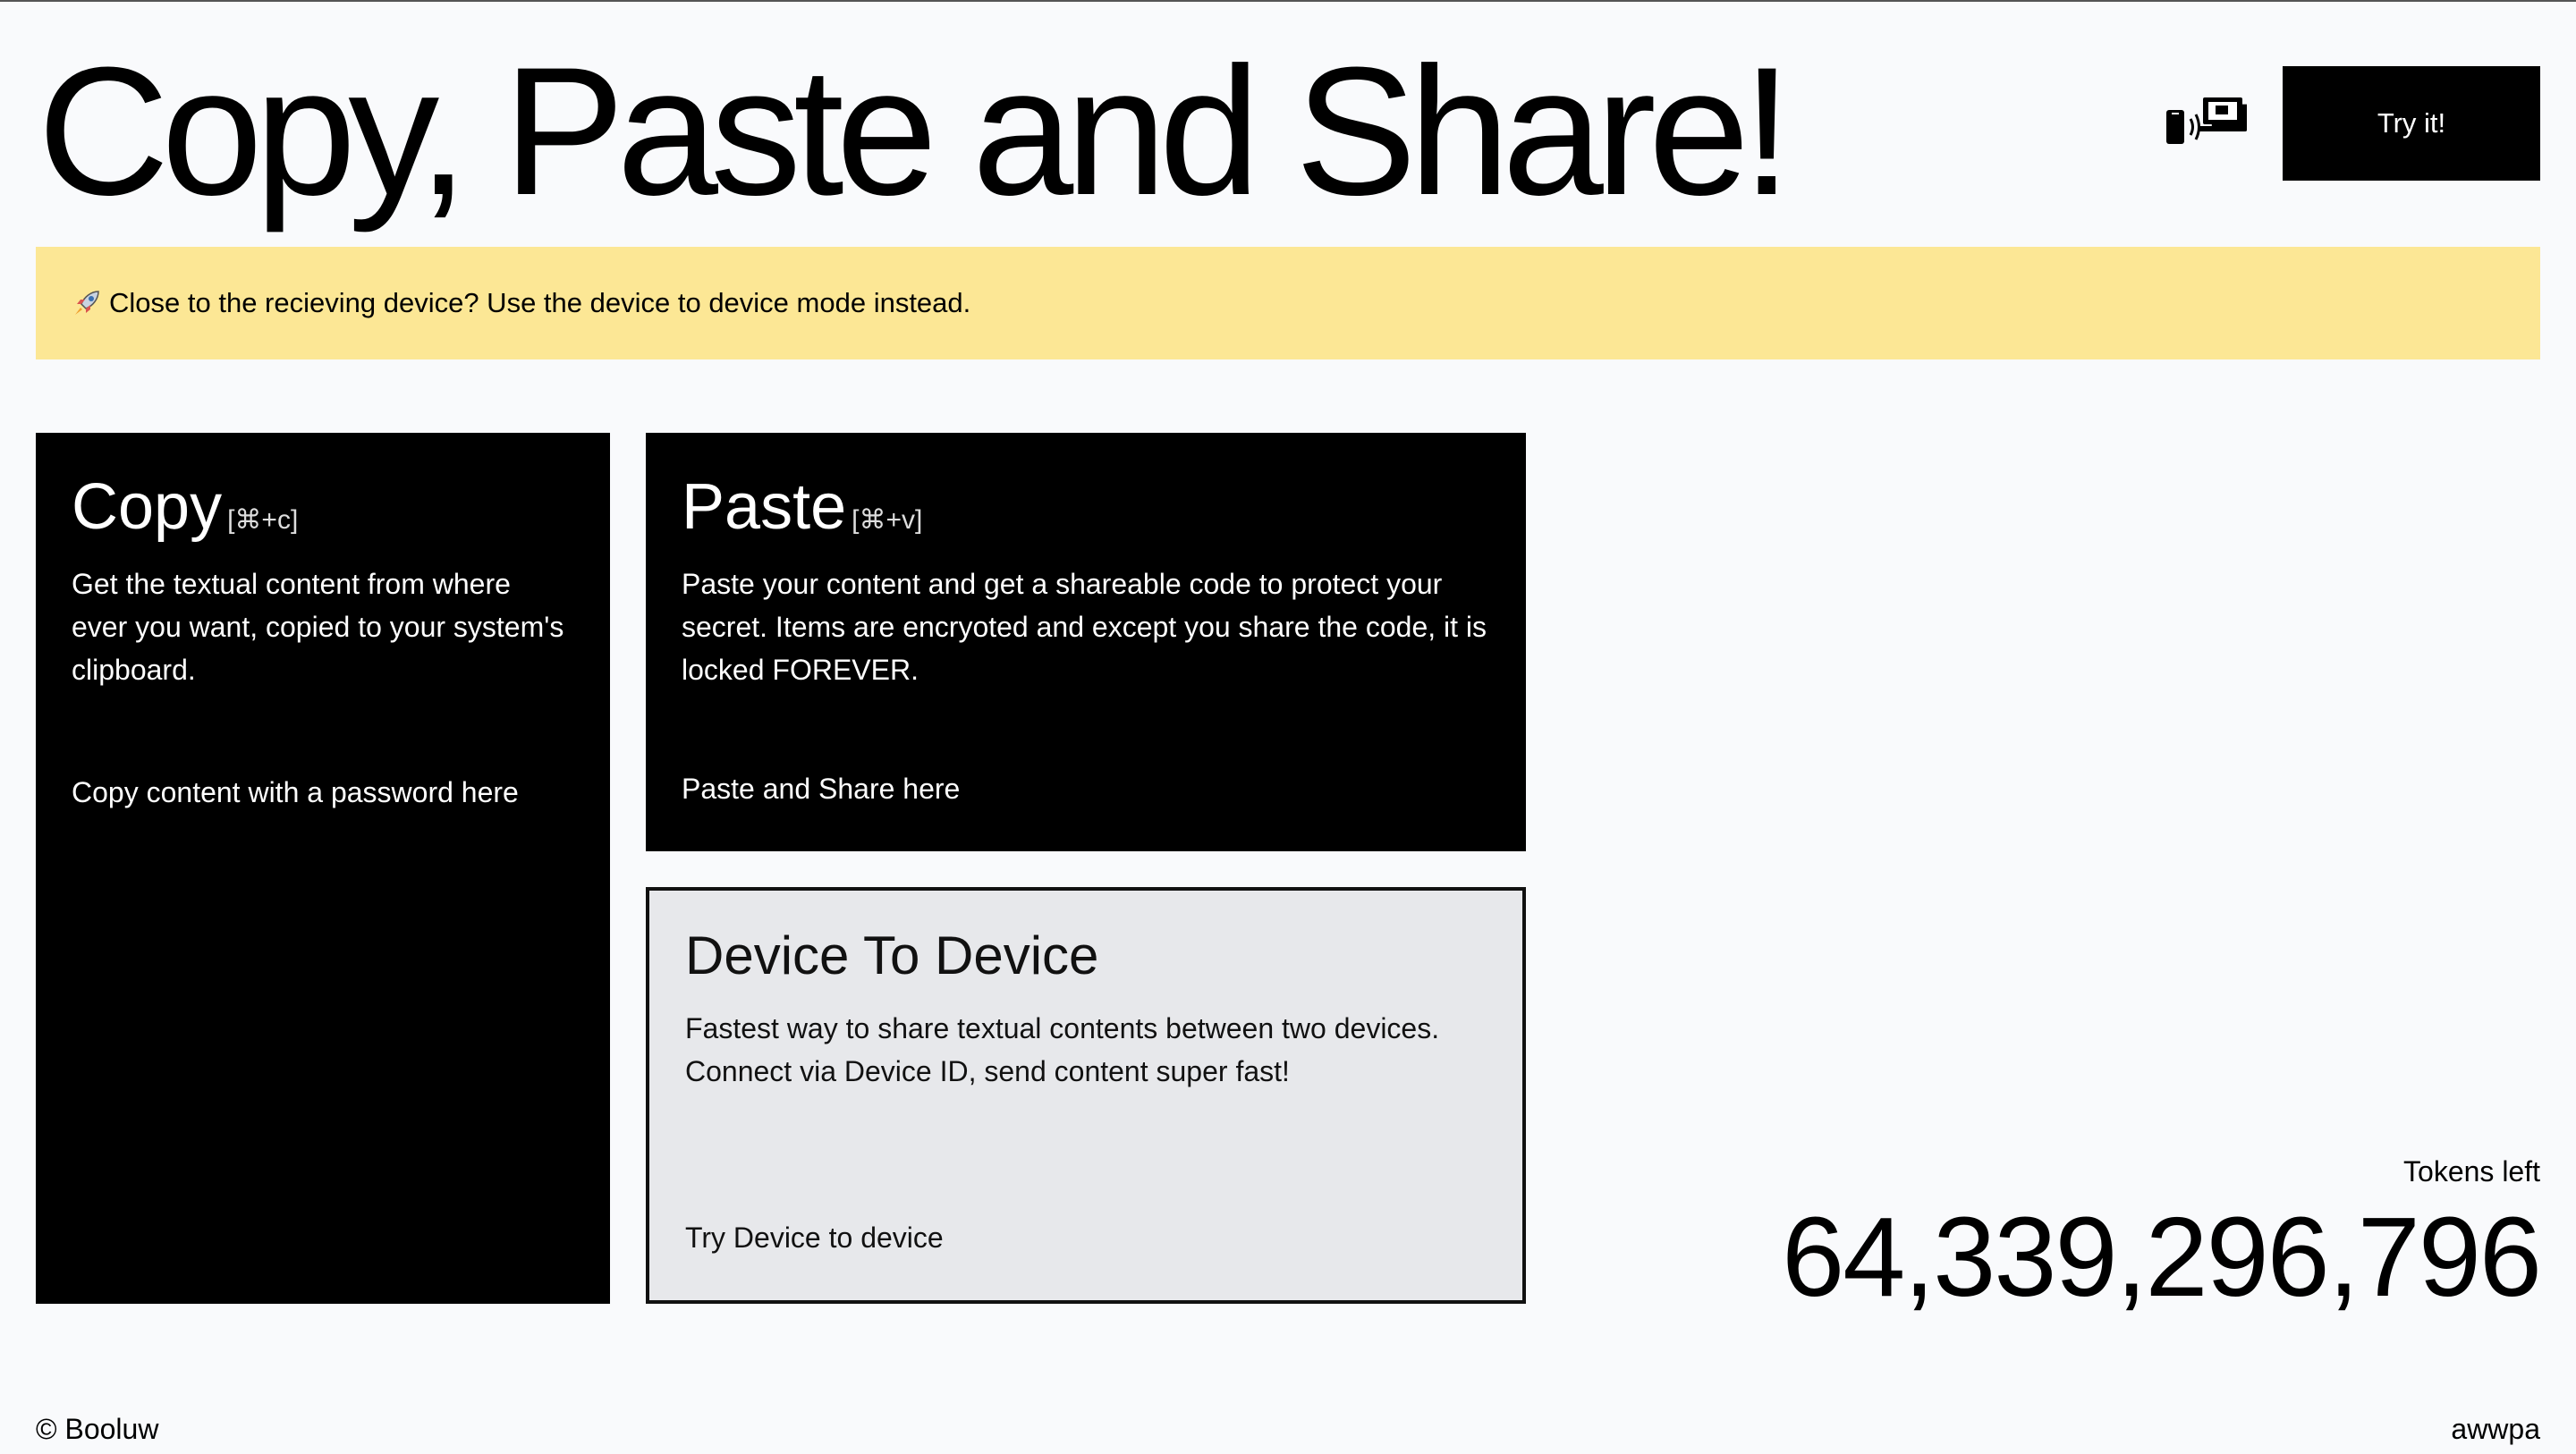 This screenshot has width=2576, height=1454. What do you see at coordinates (2471, 1172) in the screenshot?
I see `tokens-label: Tokens left` at bounding box center [2471, 1172].